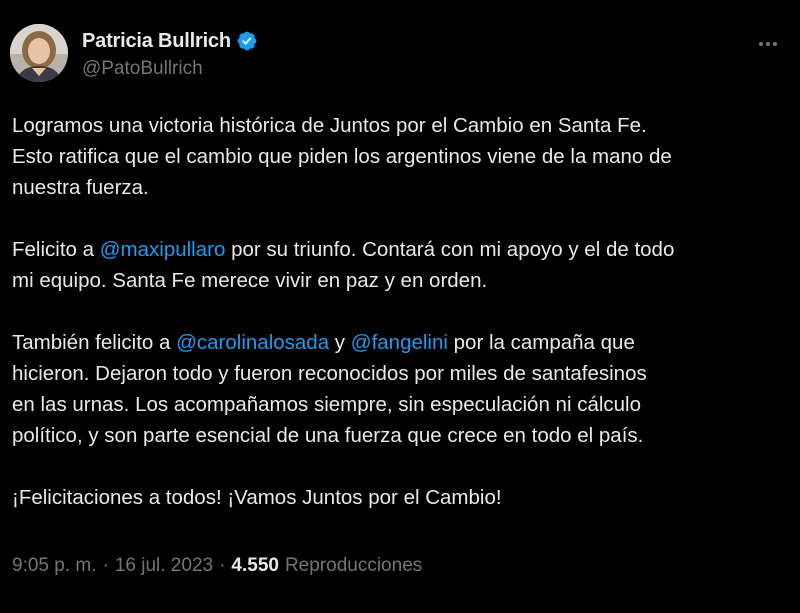  I want to click on more-options-icon, so click(768, 44).